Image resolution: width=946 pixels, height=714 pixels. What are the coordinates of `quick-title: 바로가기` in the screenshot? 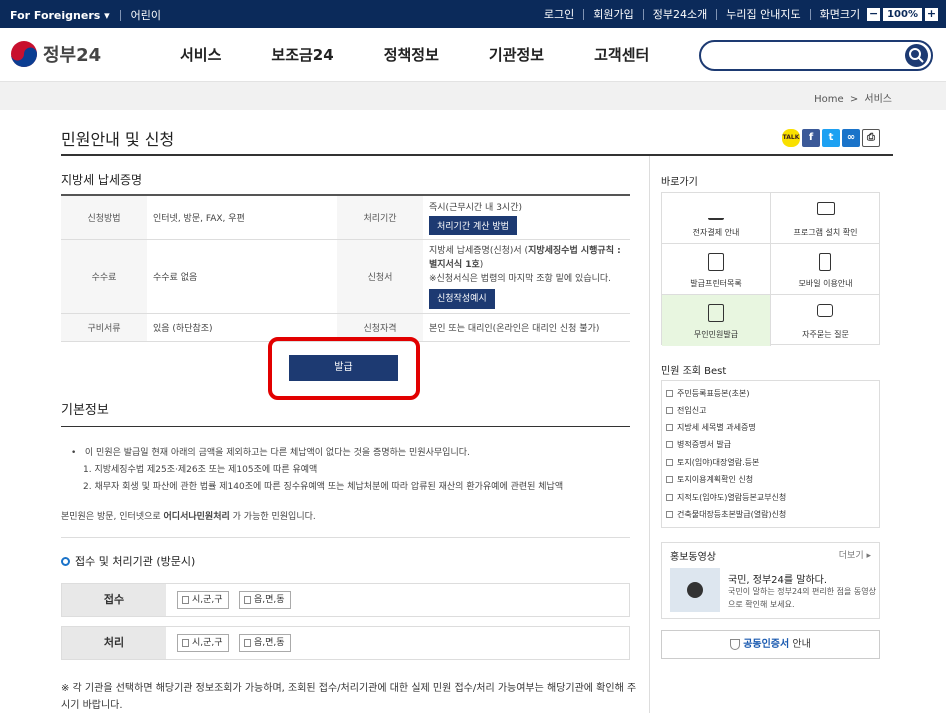 It's located at (679, 182).